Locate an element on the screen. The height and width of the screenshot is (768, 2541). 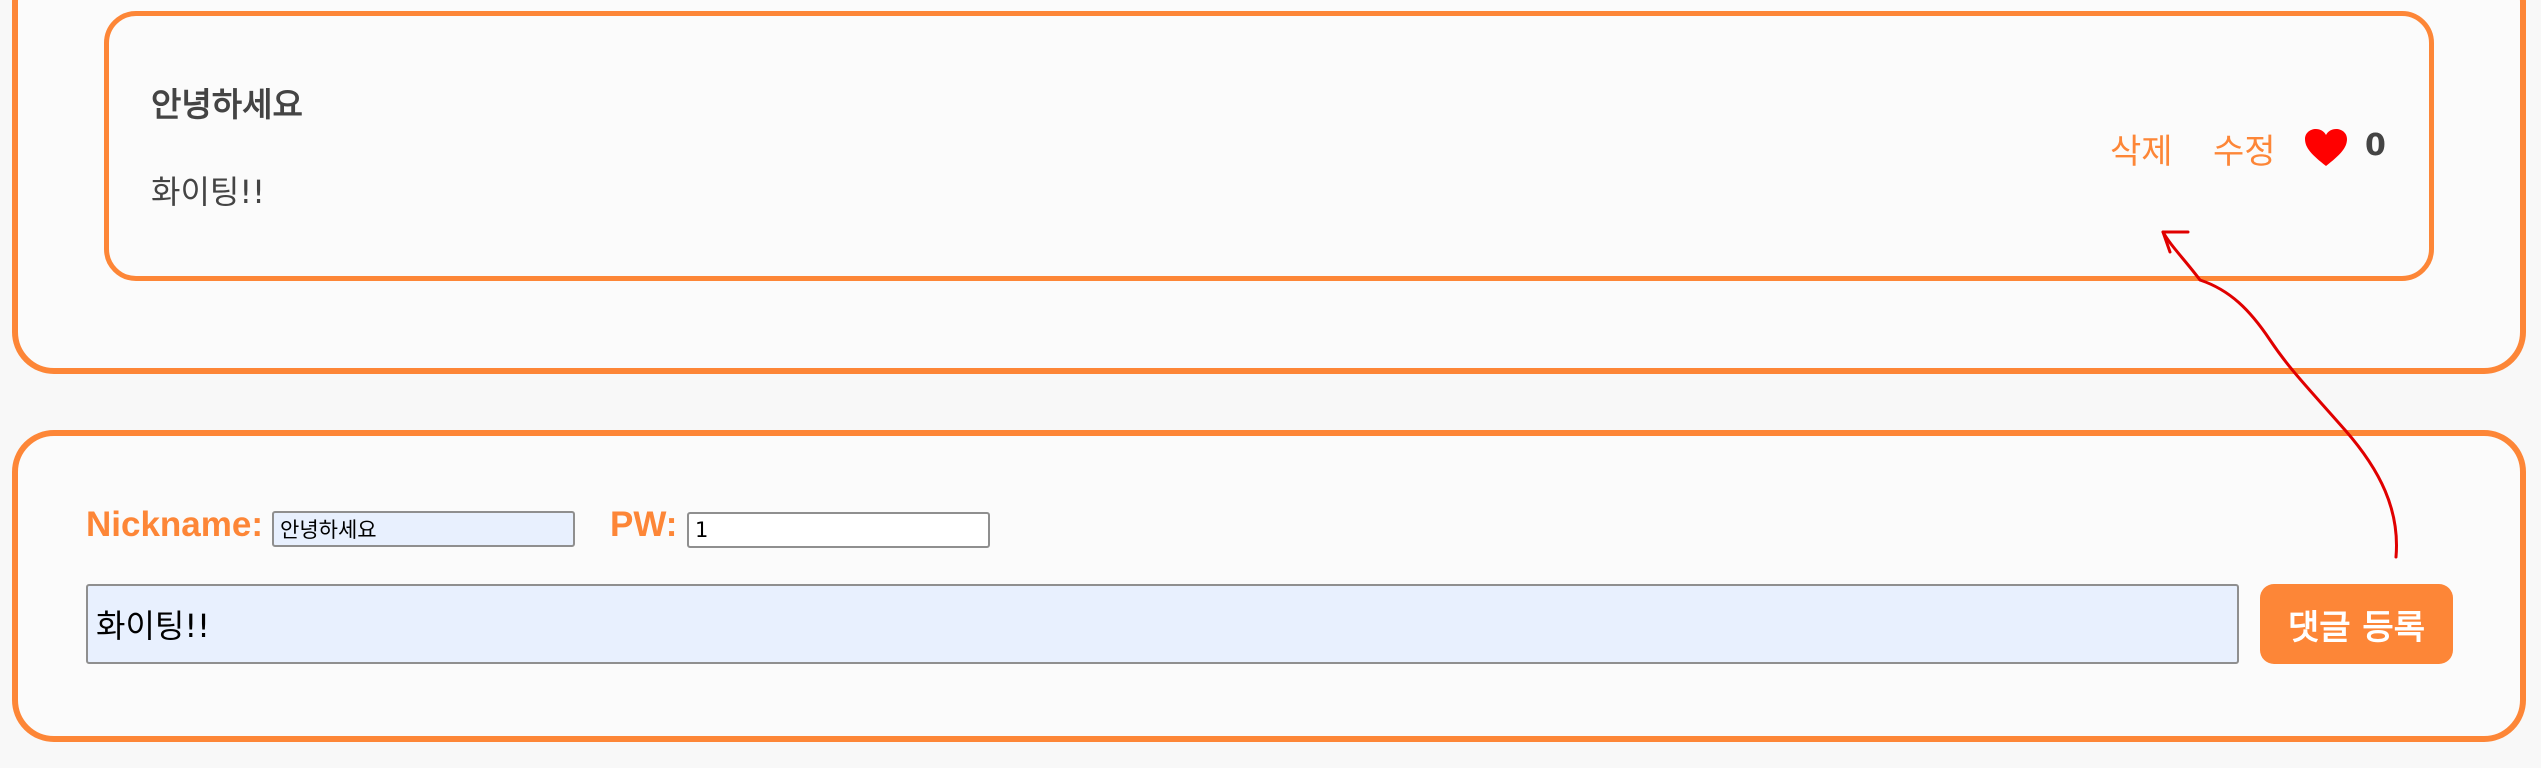
submit-comment-button: 댓글 등록 is located at coordinates (2356, 624).